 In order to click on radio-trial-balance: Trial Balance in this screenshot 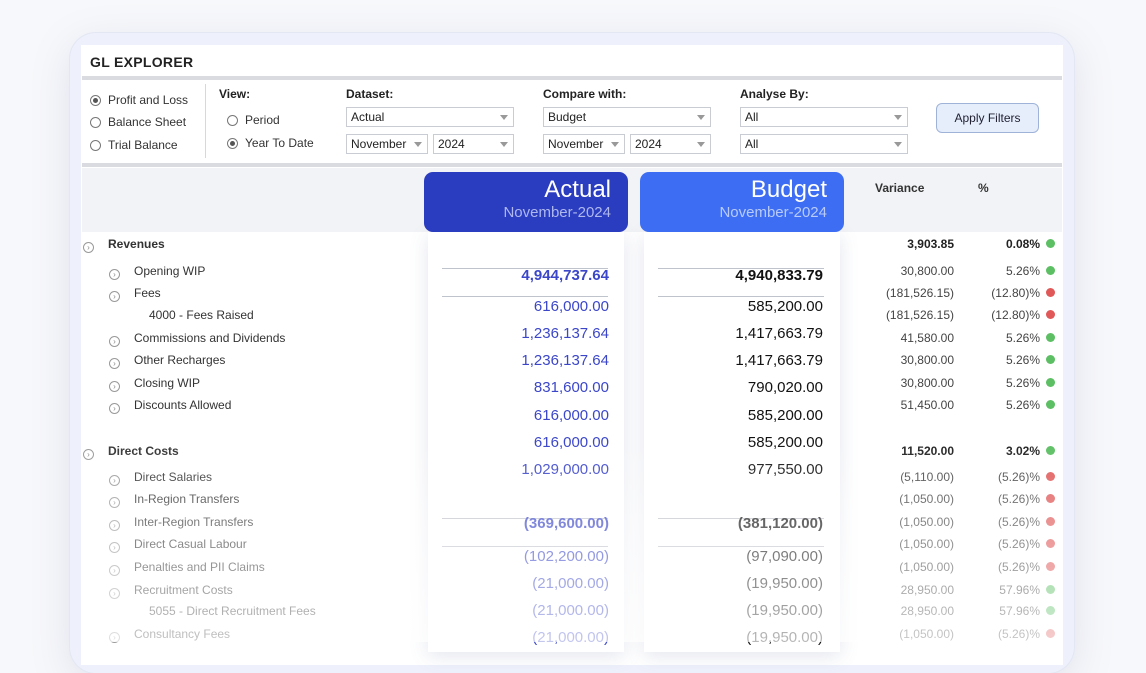, I will do `click(134, 145)`.